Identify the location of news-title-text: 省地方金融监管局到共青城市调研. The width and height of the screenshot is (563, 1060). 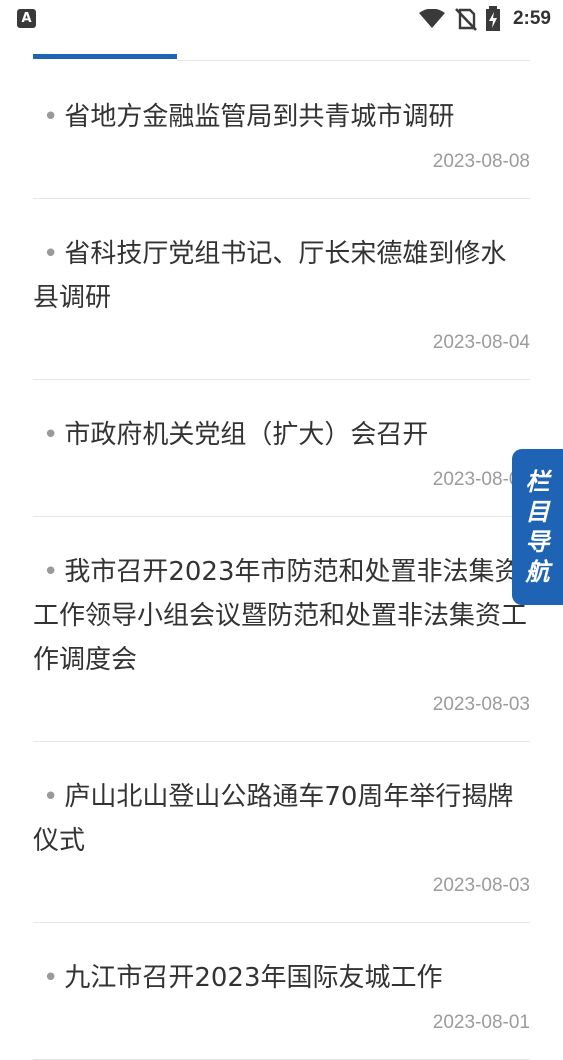
(259, 117).